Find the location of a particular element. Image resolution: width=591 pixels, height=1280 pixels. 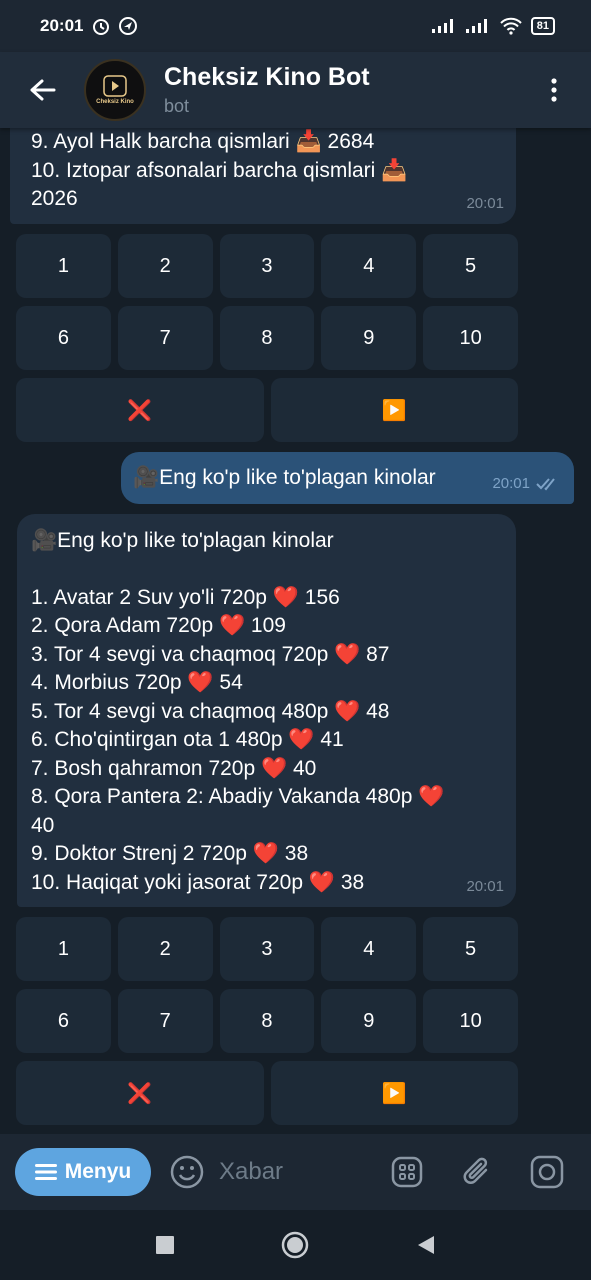

avatar: Cheksiz Kino is located at coordinates (115, 90).